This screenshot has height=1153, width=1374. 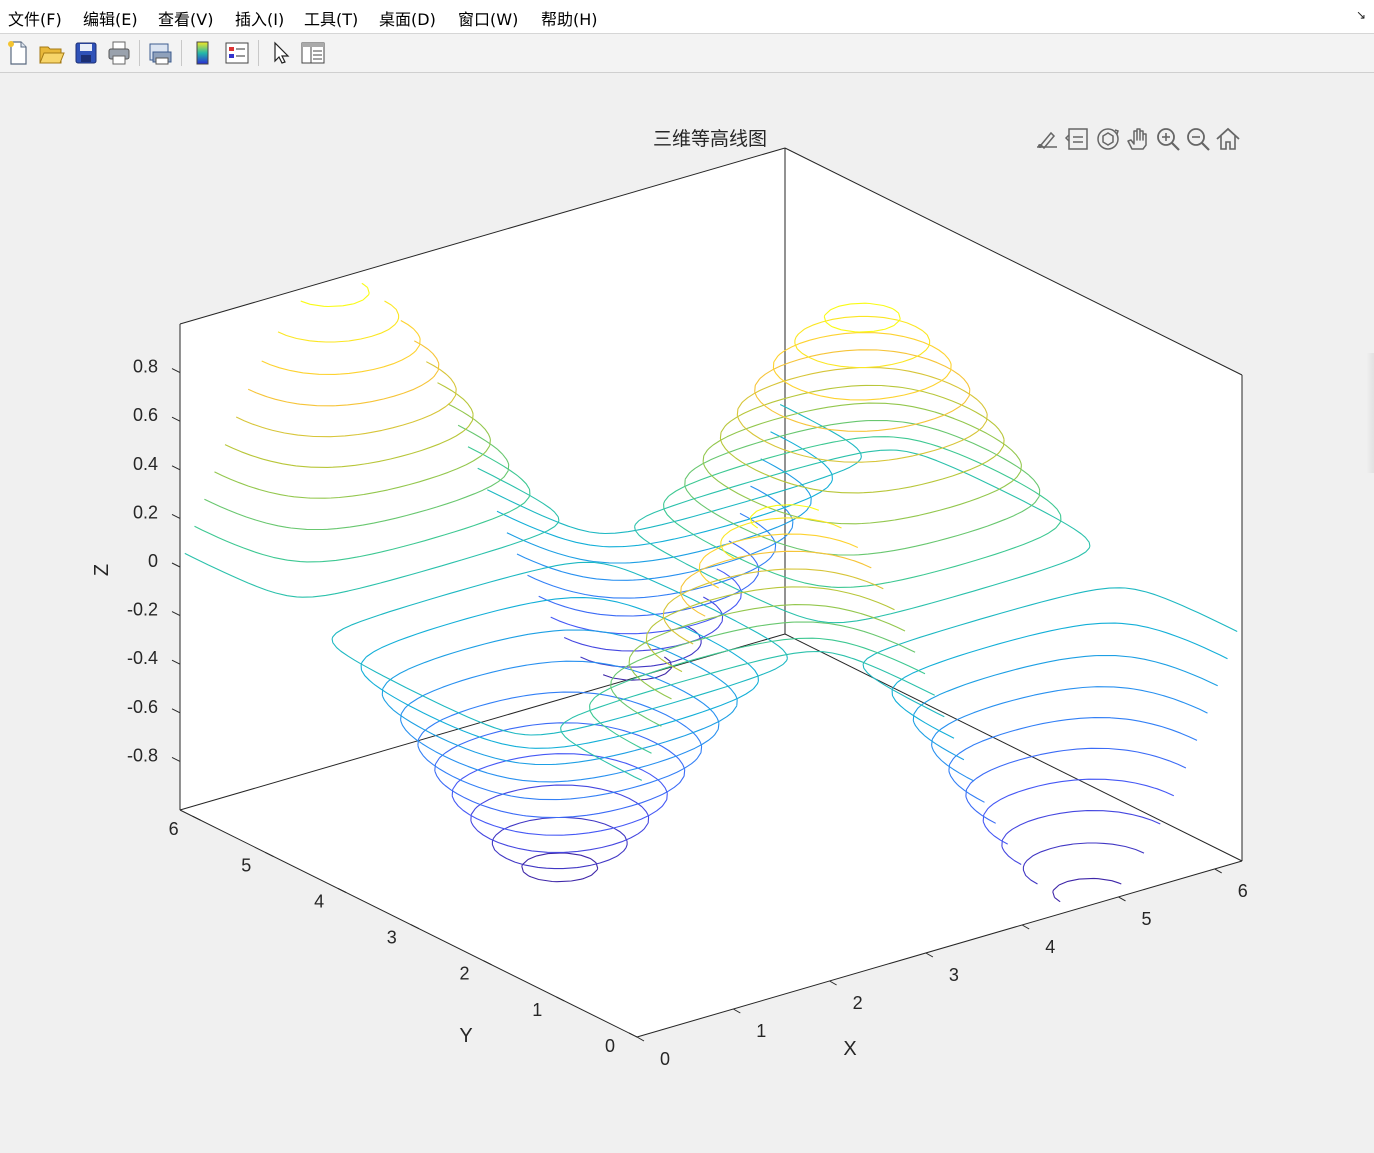 What do you see at coordinates (464, 974) in the screenshot?
I see `y-tick-label: 2` at bounding box center [464, 974].